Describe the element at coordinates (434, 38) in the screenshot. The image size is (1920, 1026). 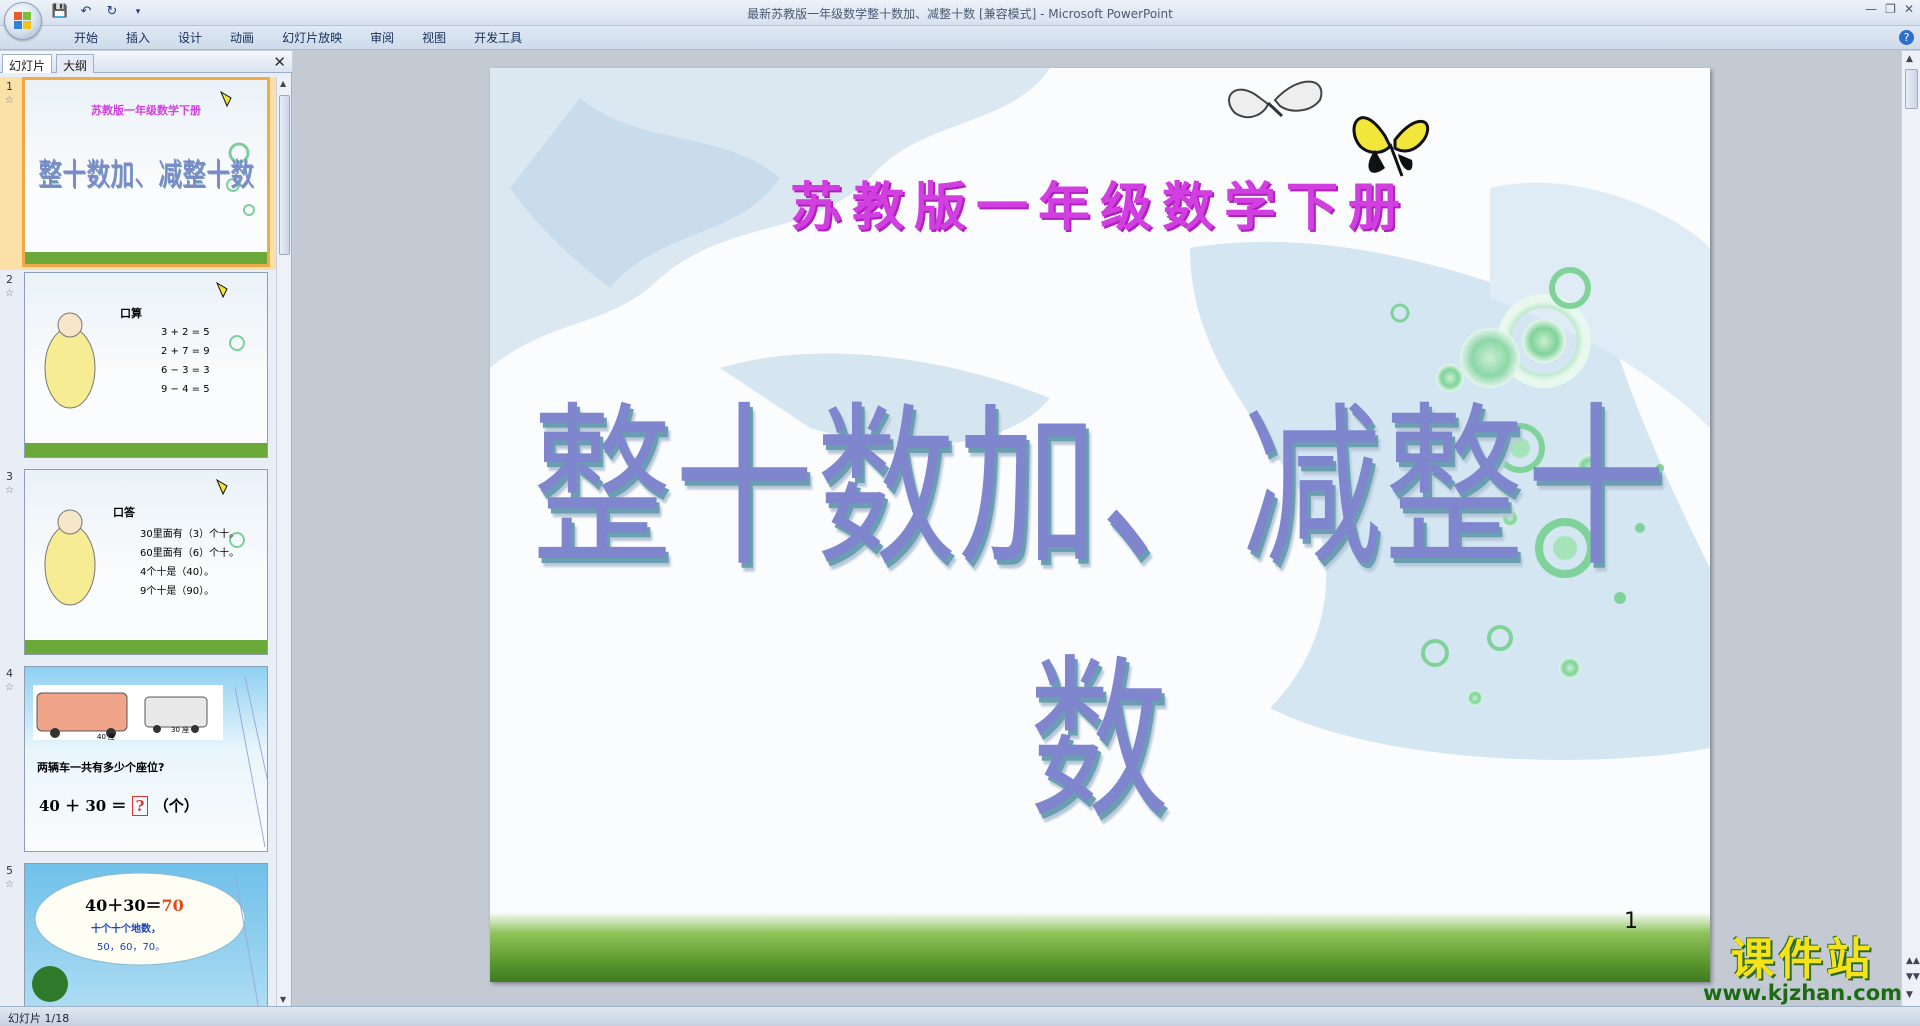
I see `tab-view: 视图` at that location.